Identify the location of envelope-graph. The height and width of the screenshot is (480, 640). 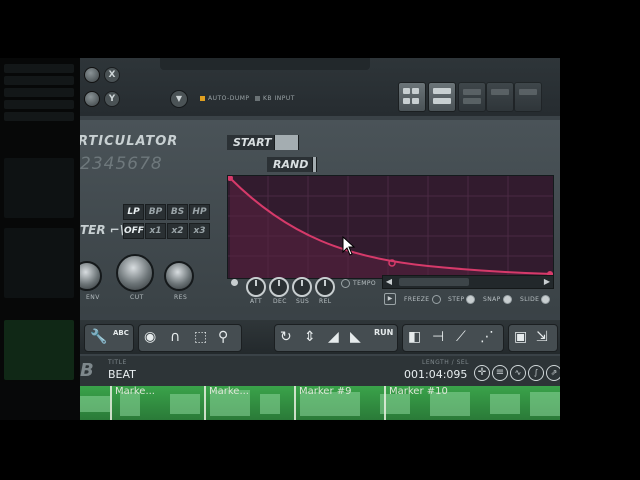
(390, 227).